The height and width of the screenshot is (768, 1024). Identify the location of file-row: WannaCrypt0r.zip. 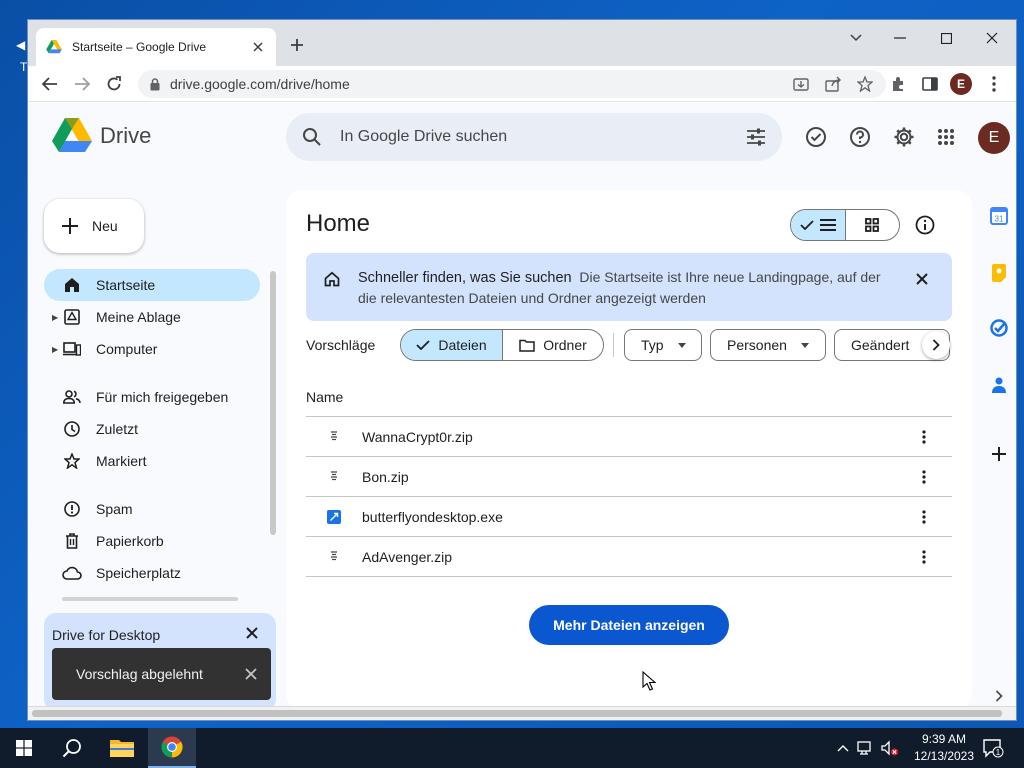
(629, 437).